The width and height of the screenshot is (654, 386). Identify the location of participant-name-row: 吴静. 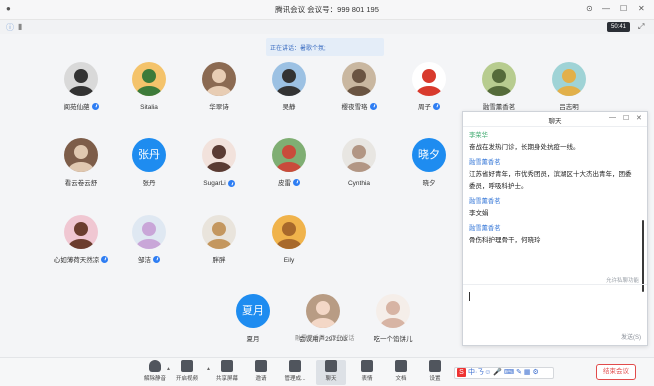
(289, 106).